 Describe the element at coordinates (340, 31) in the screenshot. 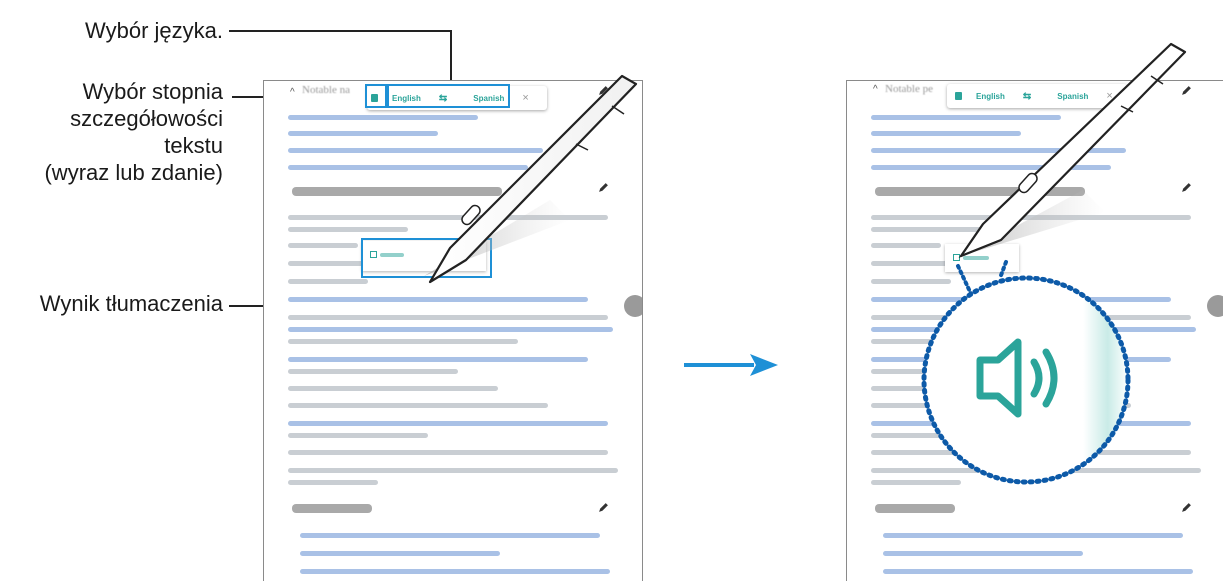

I see `callout-language-line` at that location.